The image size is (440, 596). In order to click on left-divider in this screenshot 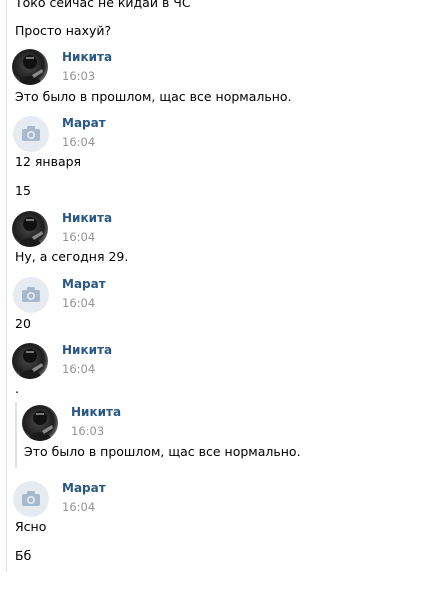, I will do `click(6, 286)`.